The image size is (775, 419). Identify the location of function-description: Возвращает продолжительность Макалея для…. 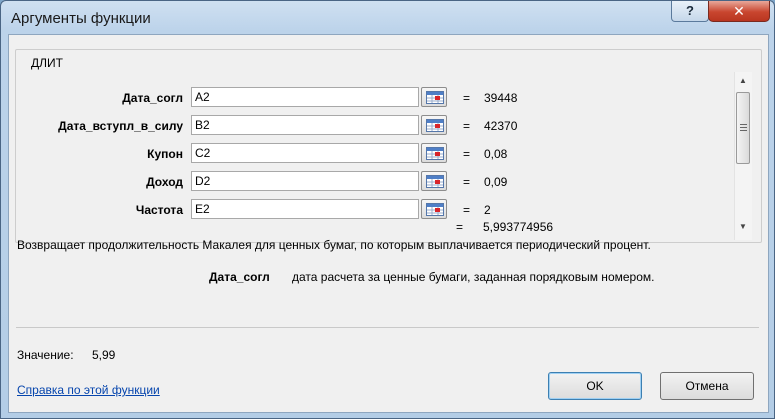
(334, 245).